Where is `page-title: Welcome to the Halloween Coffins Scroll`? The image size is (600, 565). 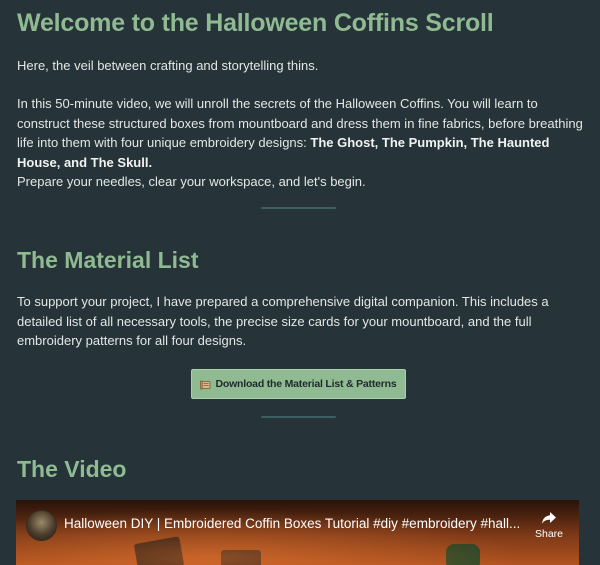
page-title: Welcome to the Halloween Coffins Scroll is located at coordinates (255, 23).